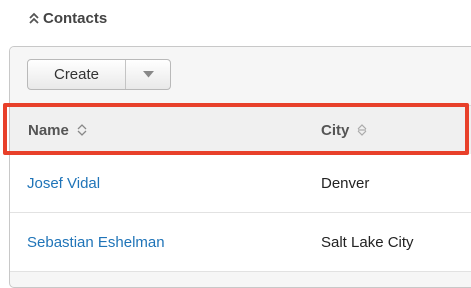 The image size is (471, 288). What do you see at coordinates (34, 18) in the screenshot?
I see `double-chevron-up-icon` at bounding box center [34, 18].